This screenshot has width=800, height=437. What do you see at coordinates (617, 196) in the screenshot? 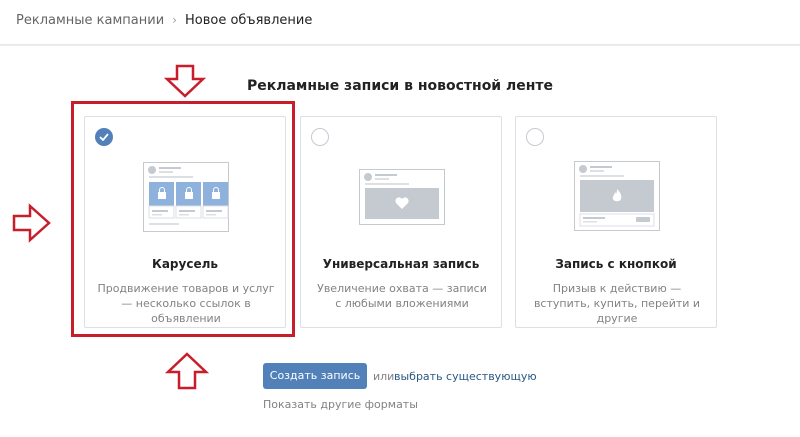
I see `button-post-preview` at bounding box center [617, 196].